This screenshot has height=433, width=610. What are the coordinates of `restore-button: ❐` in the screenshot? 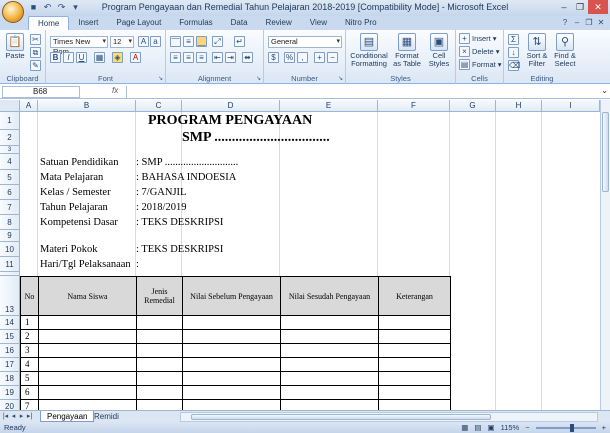 It's located at (580, 7).